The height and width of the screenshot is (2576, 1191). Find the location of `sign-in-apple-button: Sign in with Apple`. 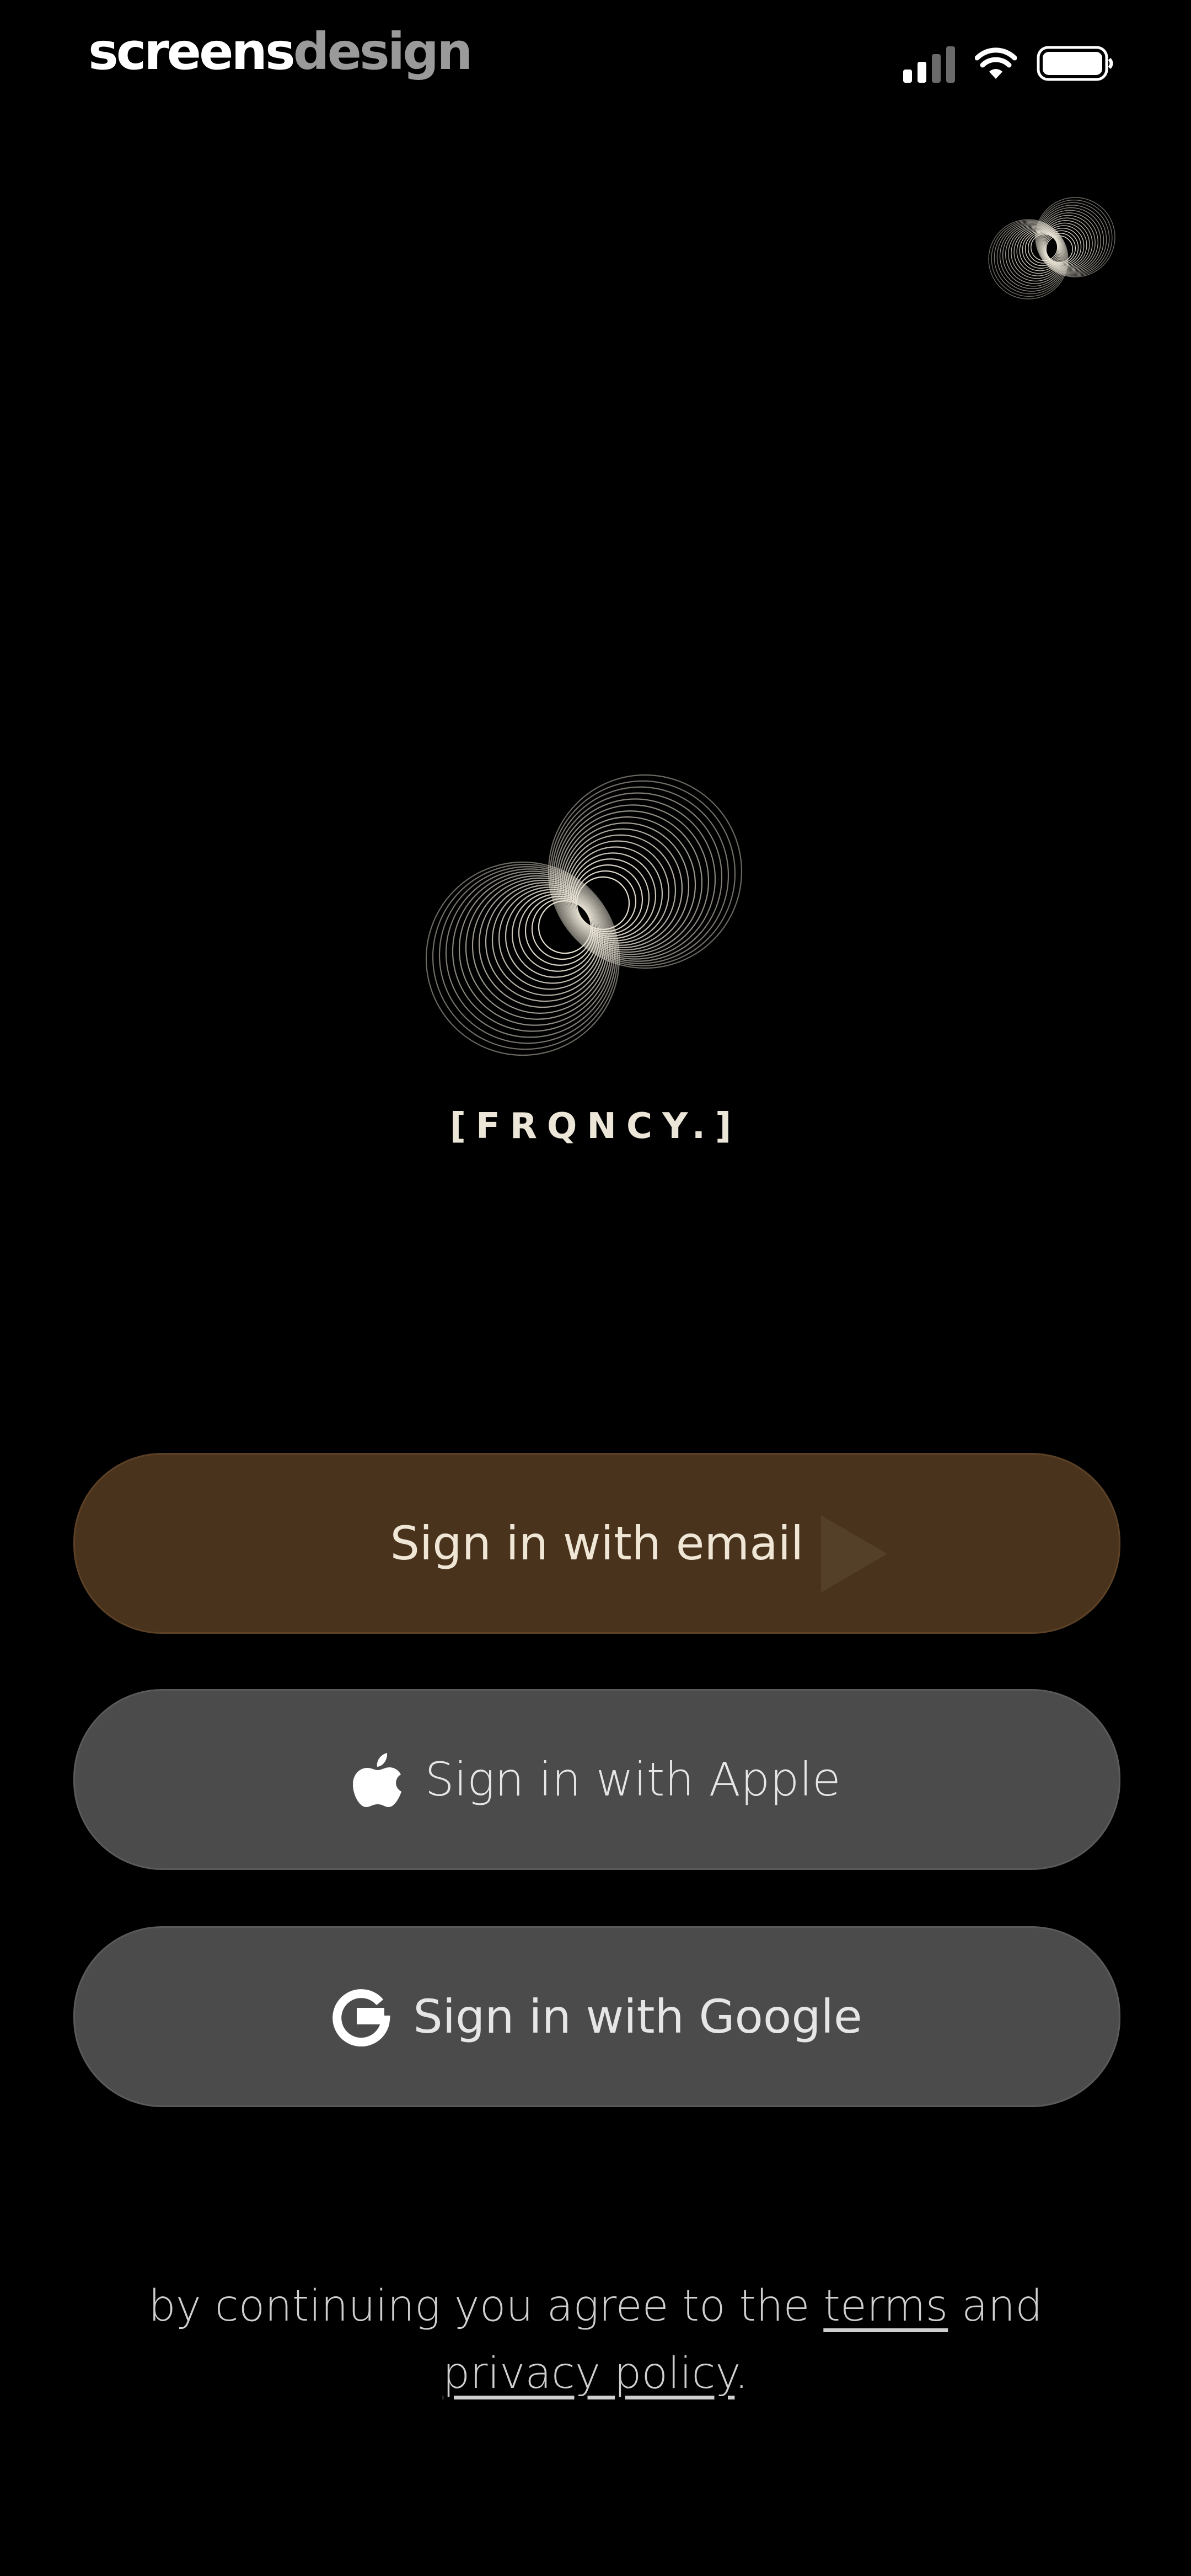

sign-in-apple-button: Sign in with Apple is located at coordinates (596, 1779).